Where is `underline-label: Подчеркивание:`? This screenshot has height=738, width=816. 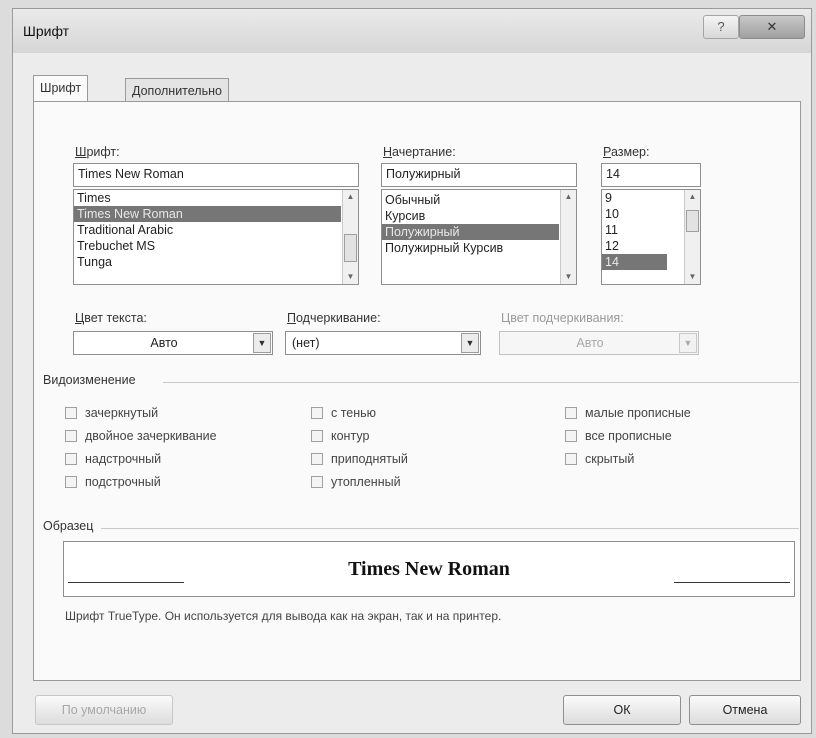 underline-label: Подчеркивание: is located at coordinates (334, 318).